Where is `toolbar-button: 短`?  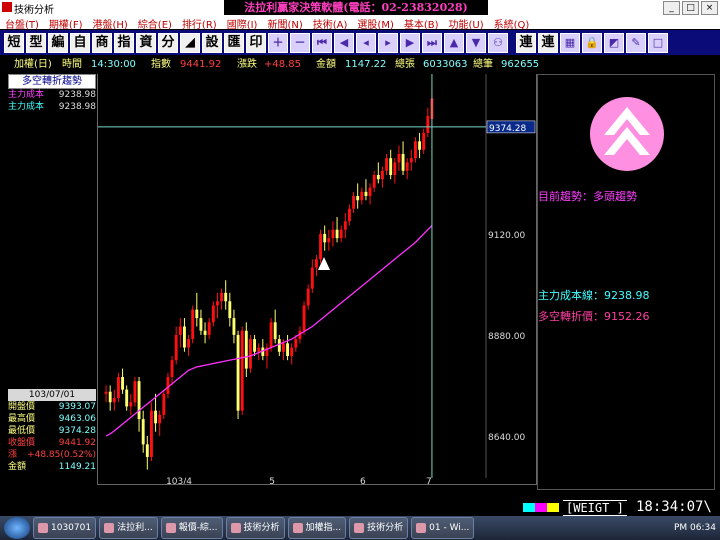 toolbar-button: 短 is located at coordinates (14, 42).